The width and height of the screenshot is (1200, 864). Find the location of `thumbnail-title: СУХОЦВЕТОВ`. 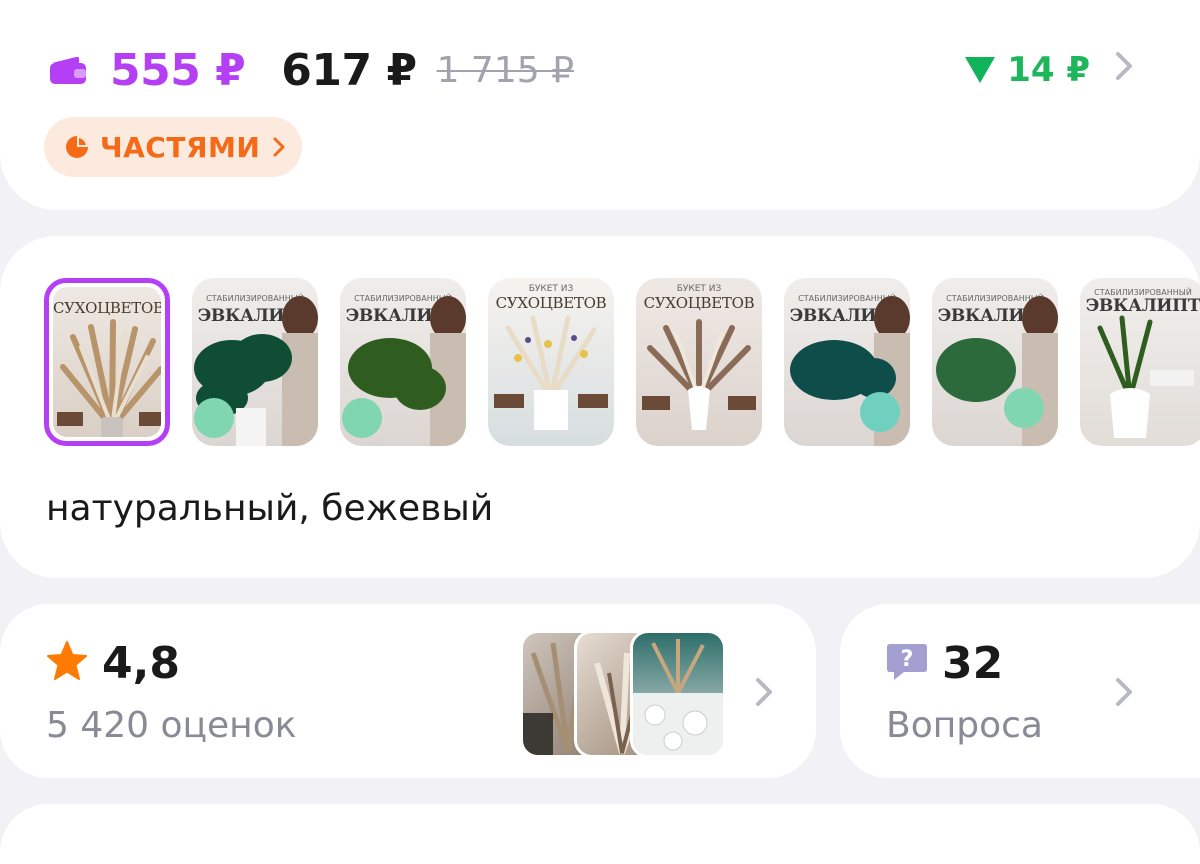

thumbnail-title: СУХОЦВЕТОВ is located at coordinates (107, 308).